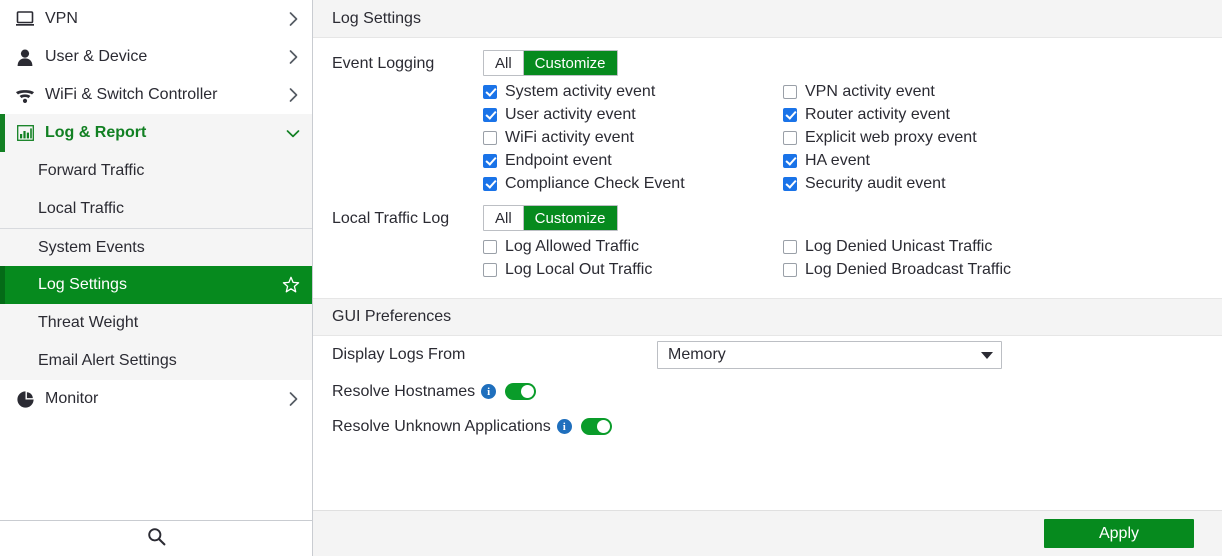 This screenshot has height=556, width=1222. I want to click on search-icon, so click(156, 539).